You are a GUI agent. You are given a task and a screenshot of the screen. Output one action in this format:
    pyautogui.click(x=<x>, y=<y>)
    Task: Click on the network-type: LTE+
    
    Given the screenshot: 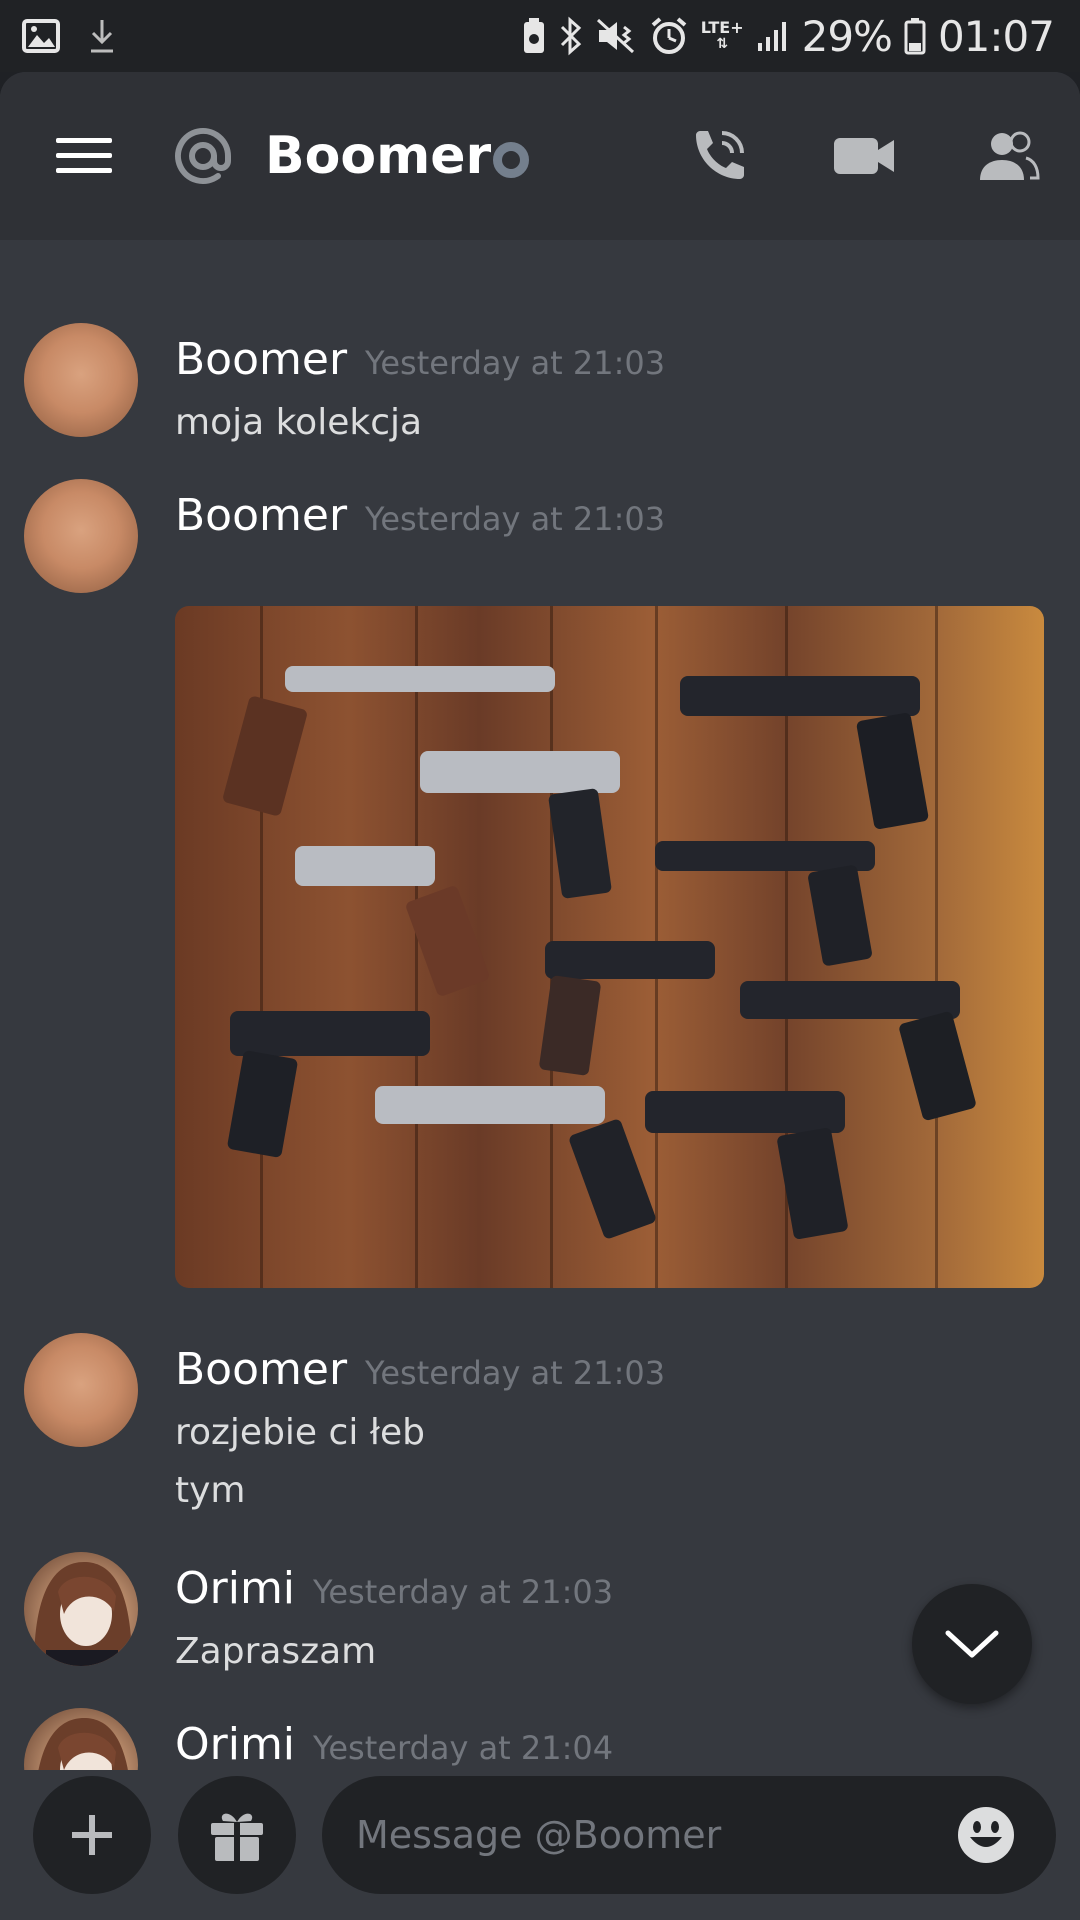 What is the action you would take?
    pyautogui.click(x=722, y=27)
    